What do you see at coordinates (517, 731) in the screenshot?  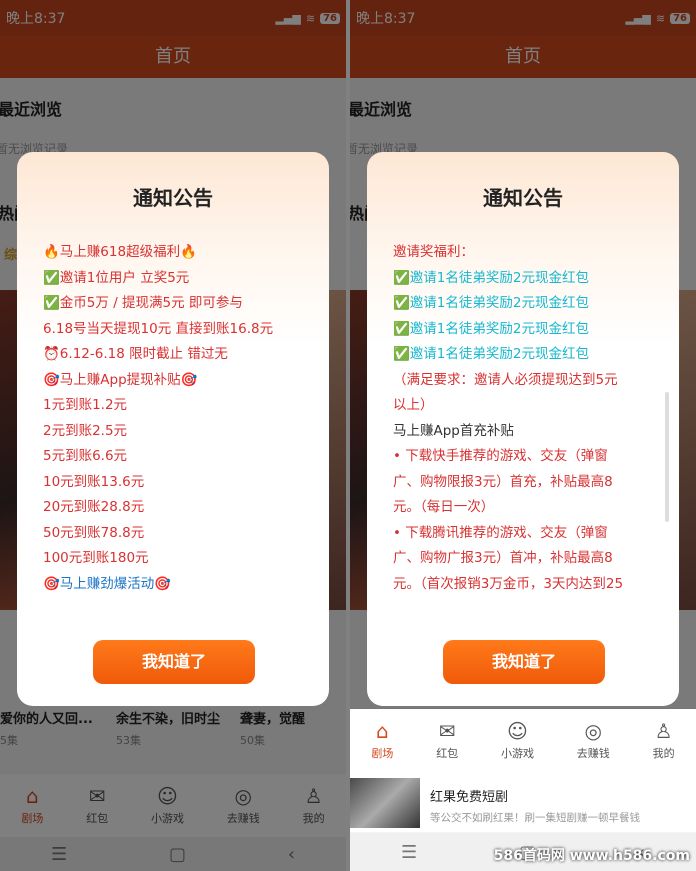 I see `gamepad-icon: ☺` at bounding box center [517, 731].